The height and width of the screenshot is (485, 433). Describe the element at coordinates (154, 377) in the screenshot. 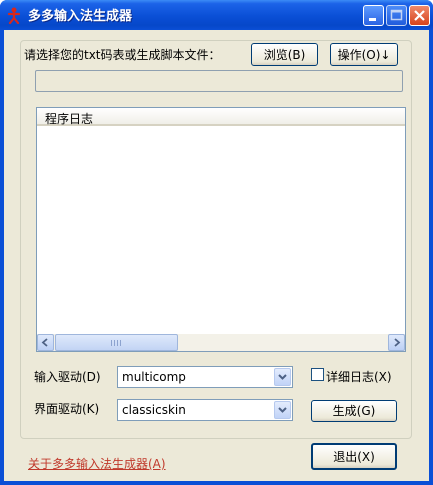

I see `input-driver-value: multicomp` at that location.